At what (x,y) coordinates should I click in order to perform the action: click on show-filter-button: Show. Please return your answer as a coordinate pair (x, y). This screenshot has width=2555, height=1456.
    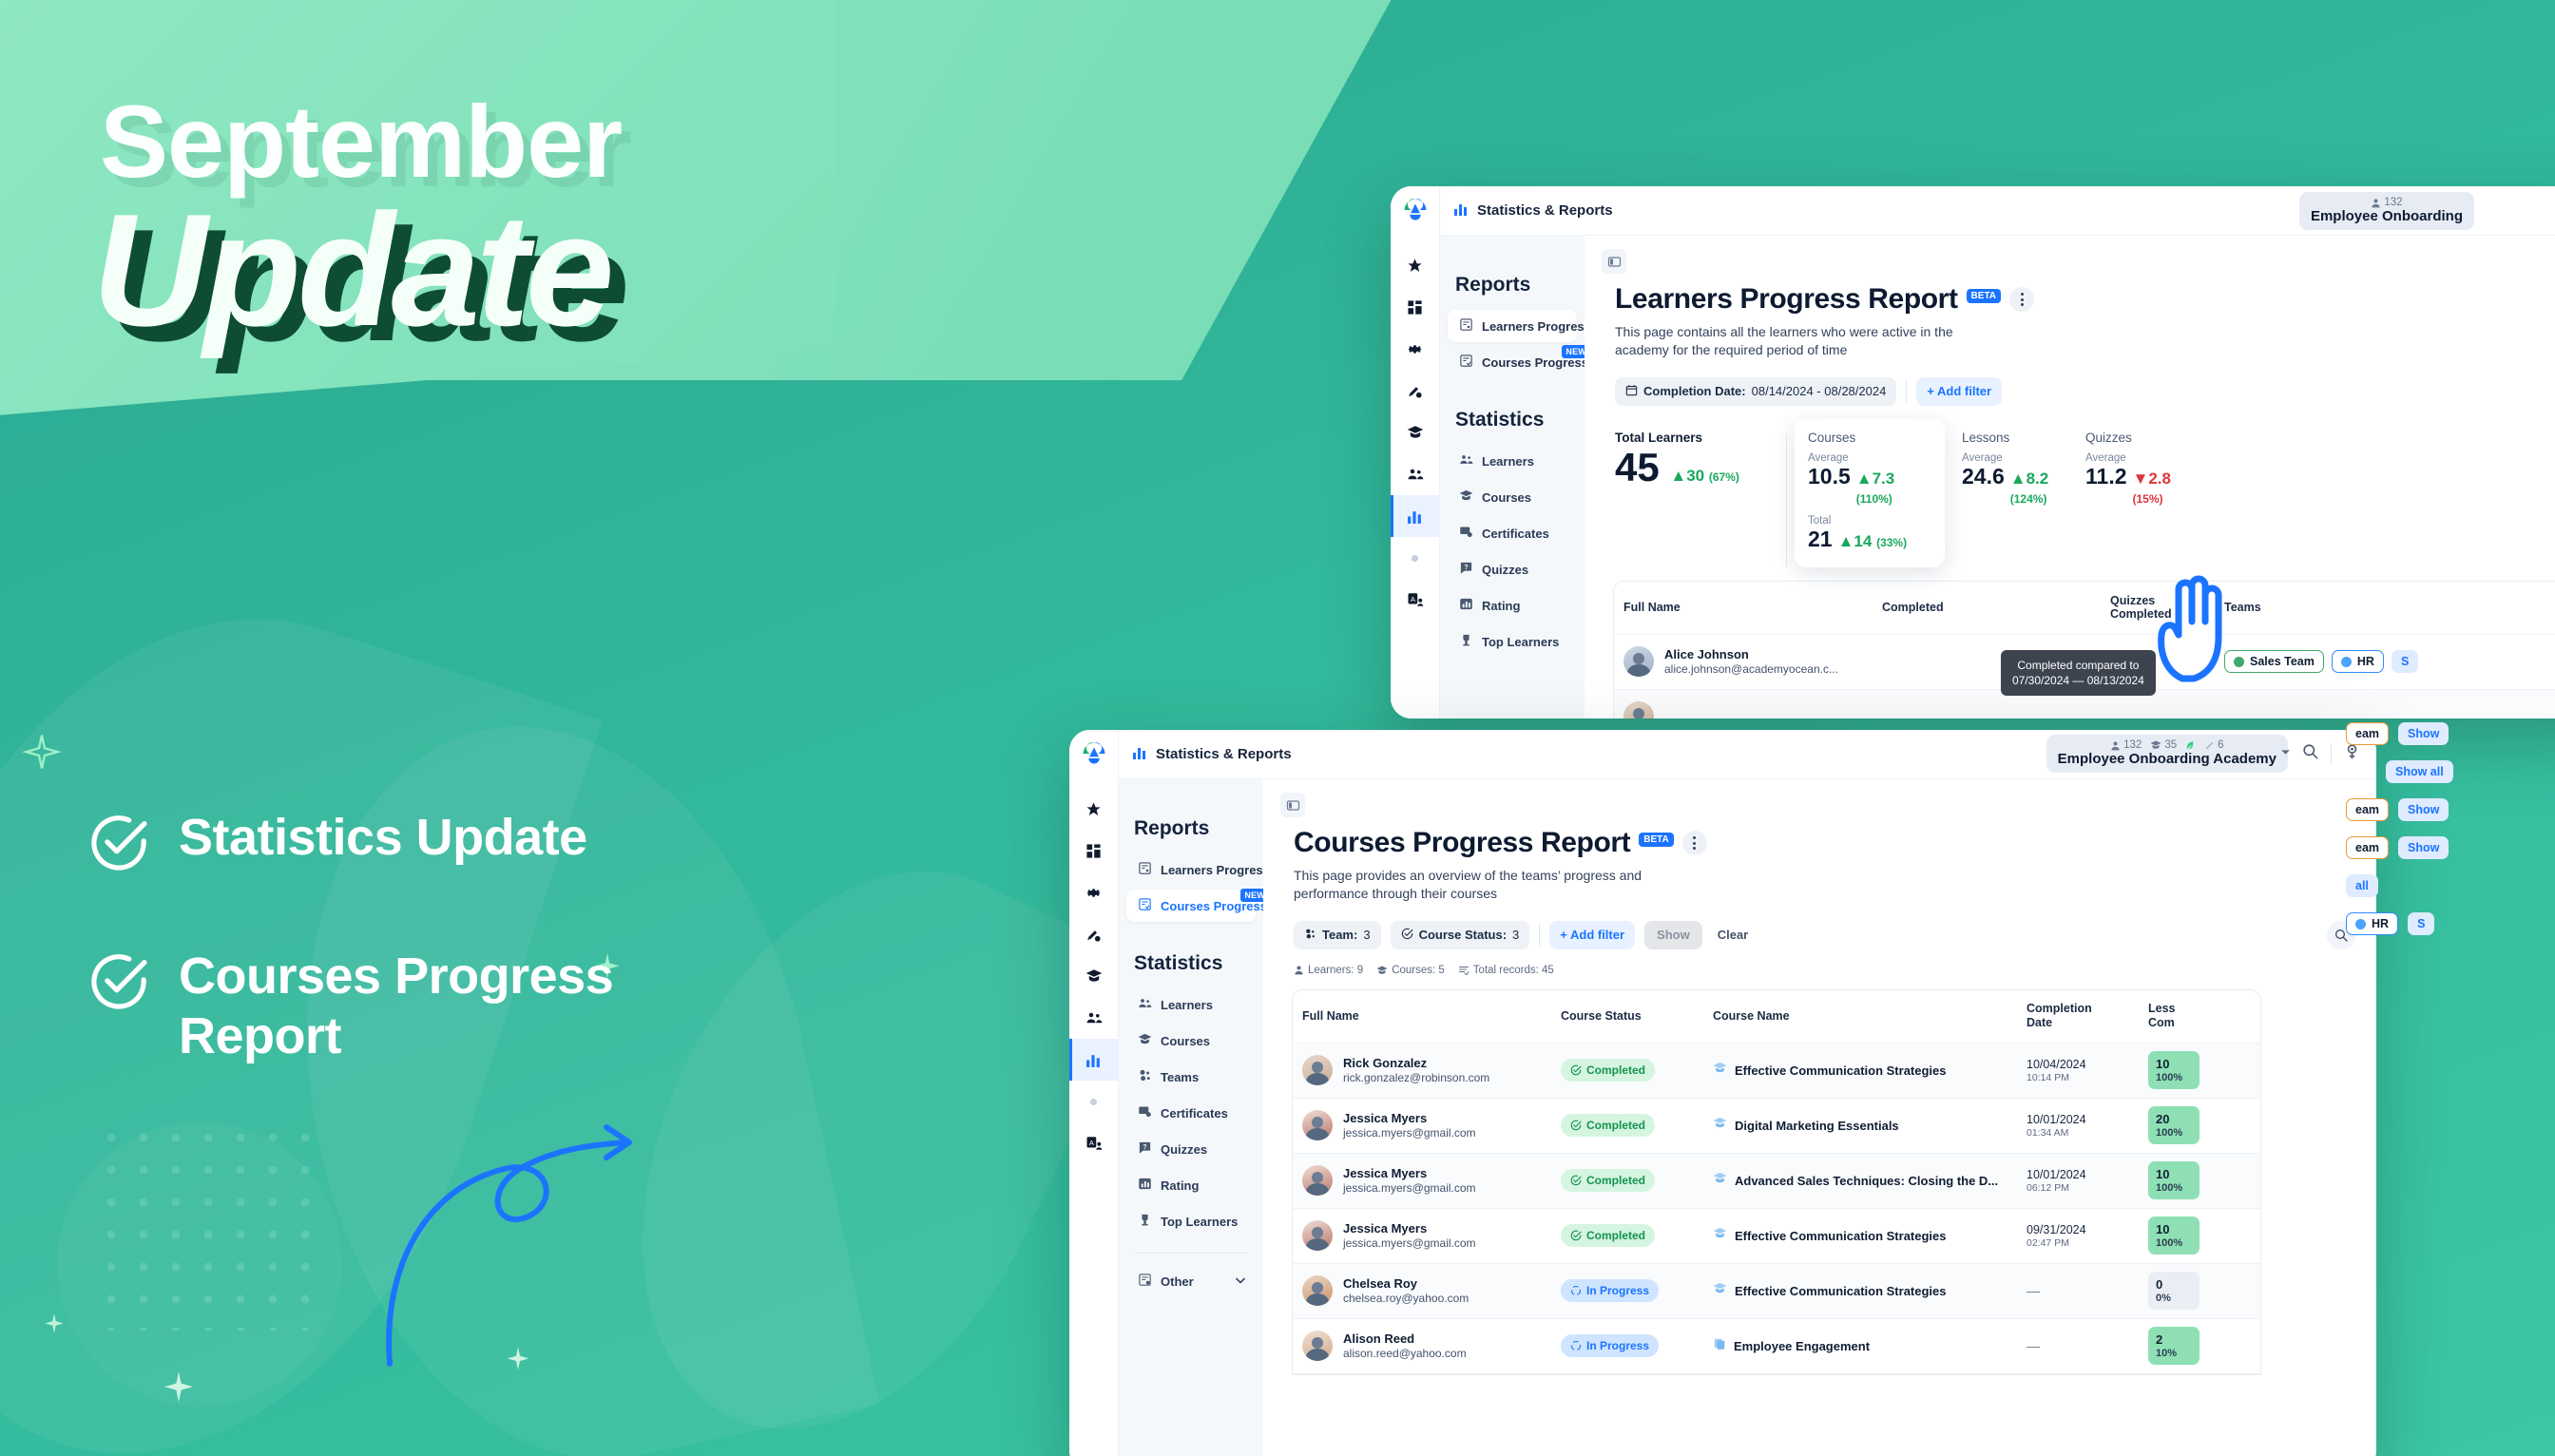
    Looking at the image, I should click on (1673, 934).